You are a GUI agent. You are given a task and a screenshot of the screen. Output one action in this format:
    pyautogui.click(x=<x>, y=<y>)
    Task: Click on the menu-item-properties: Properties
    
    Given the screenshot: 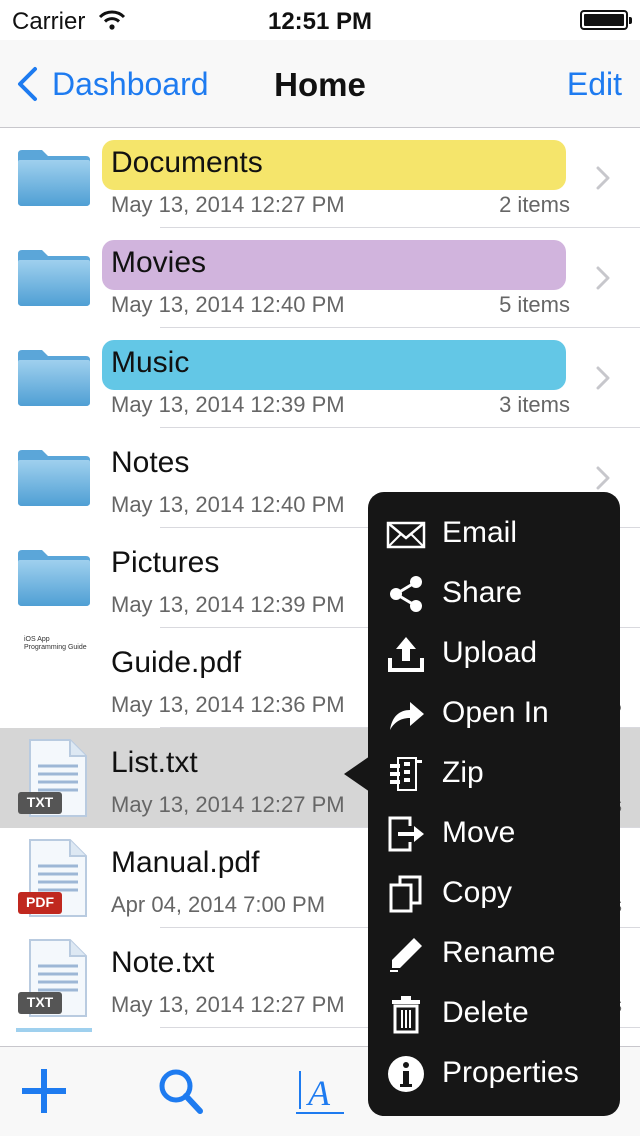 What is the action you would take?
    pyautogui.click(x=494, y=1074)
    